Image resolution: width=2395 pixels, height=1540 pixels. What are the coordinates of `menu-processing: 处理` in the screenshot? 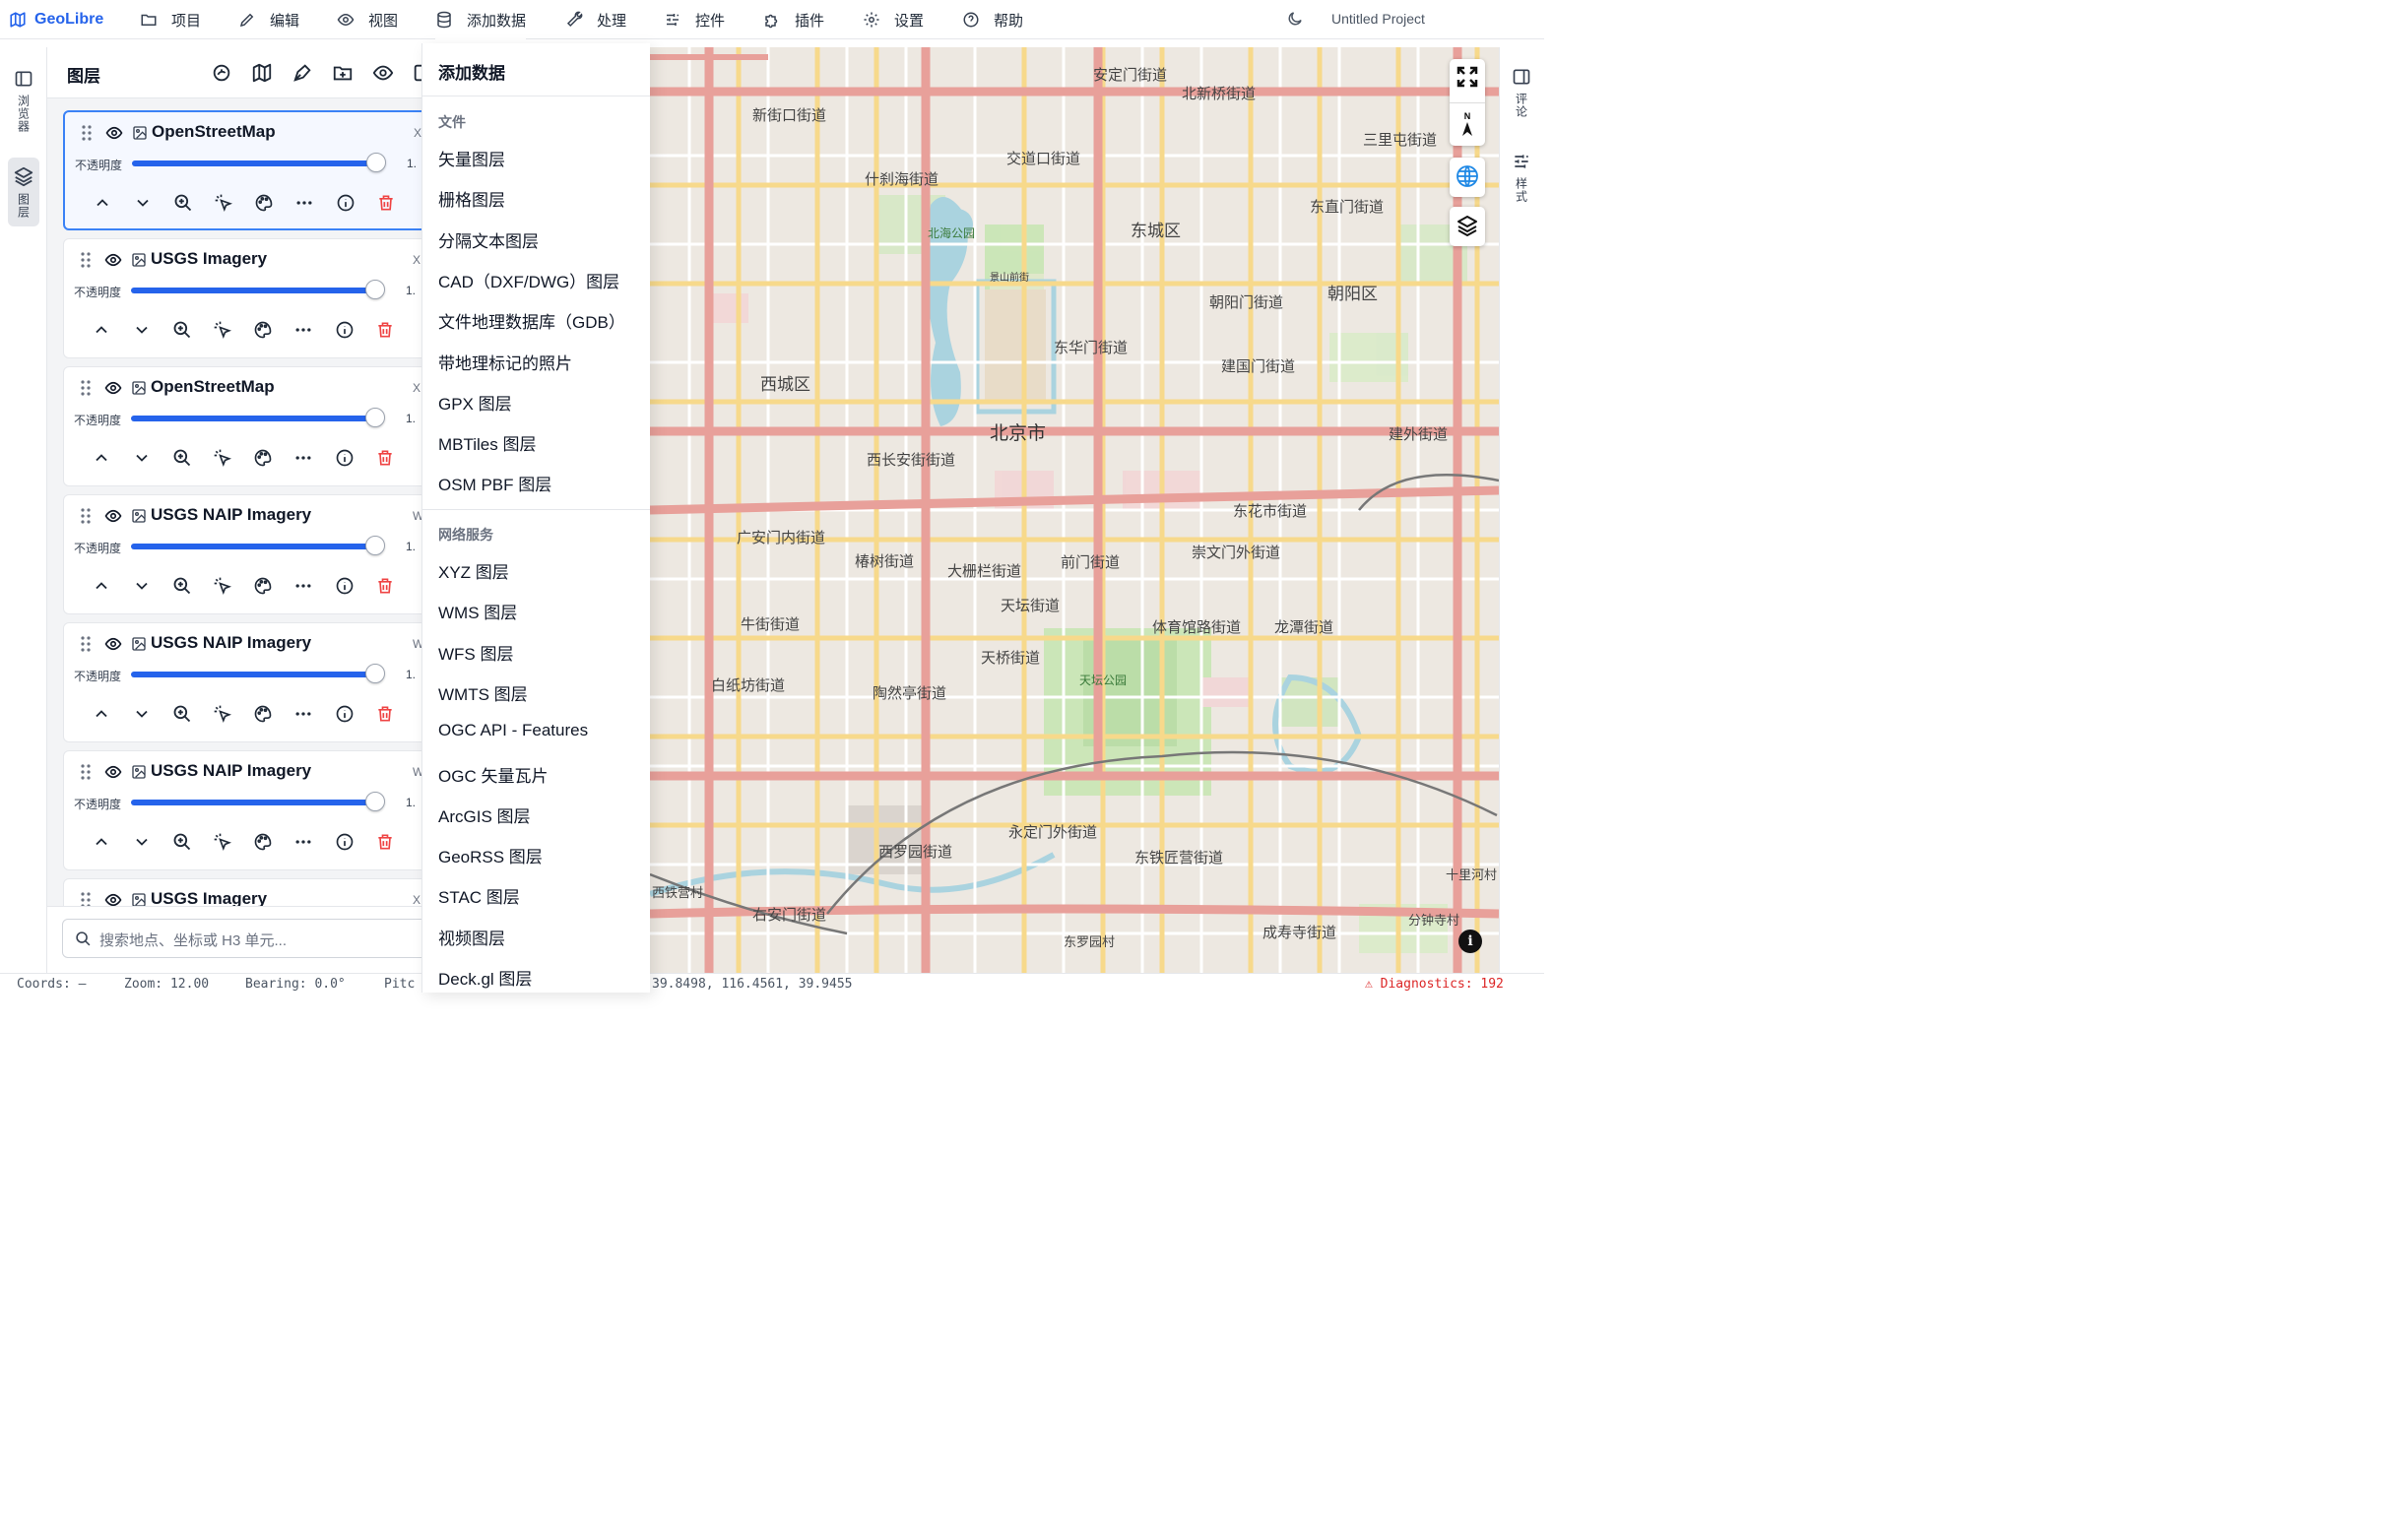 It's located at (596, 19).